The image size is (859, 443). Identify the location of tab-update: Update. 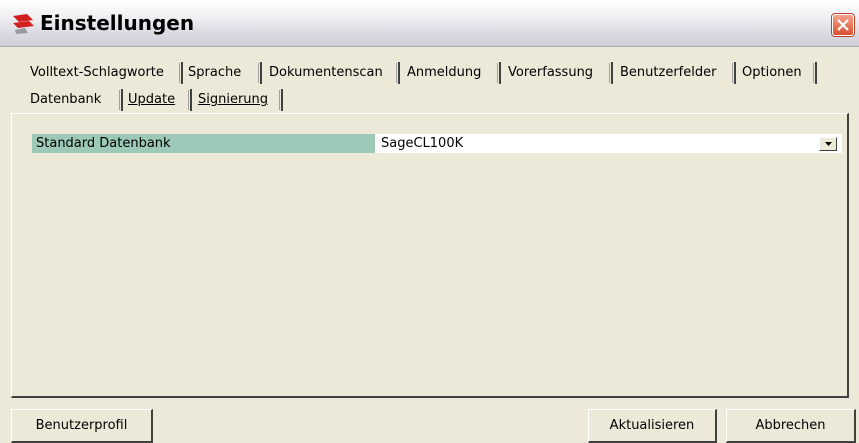
(159, 100).